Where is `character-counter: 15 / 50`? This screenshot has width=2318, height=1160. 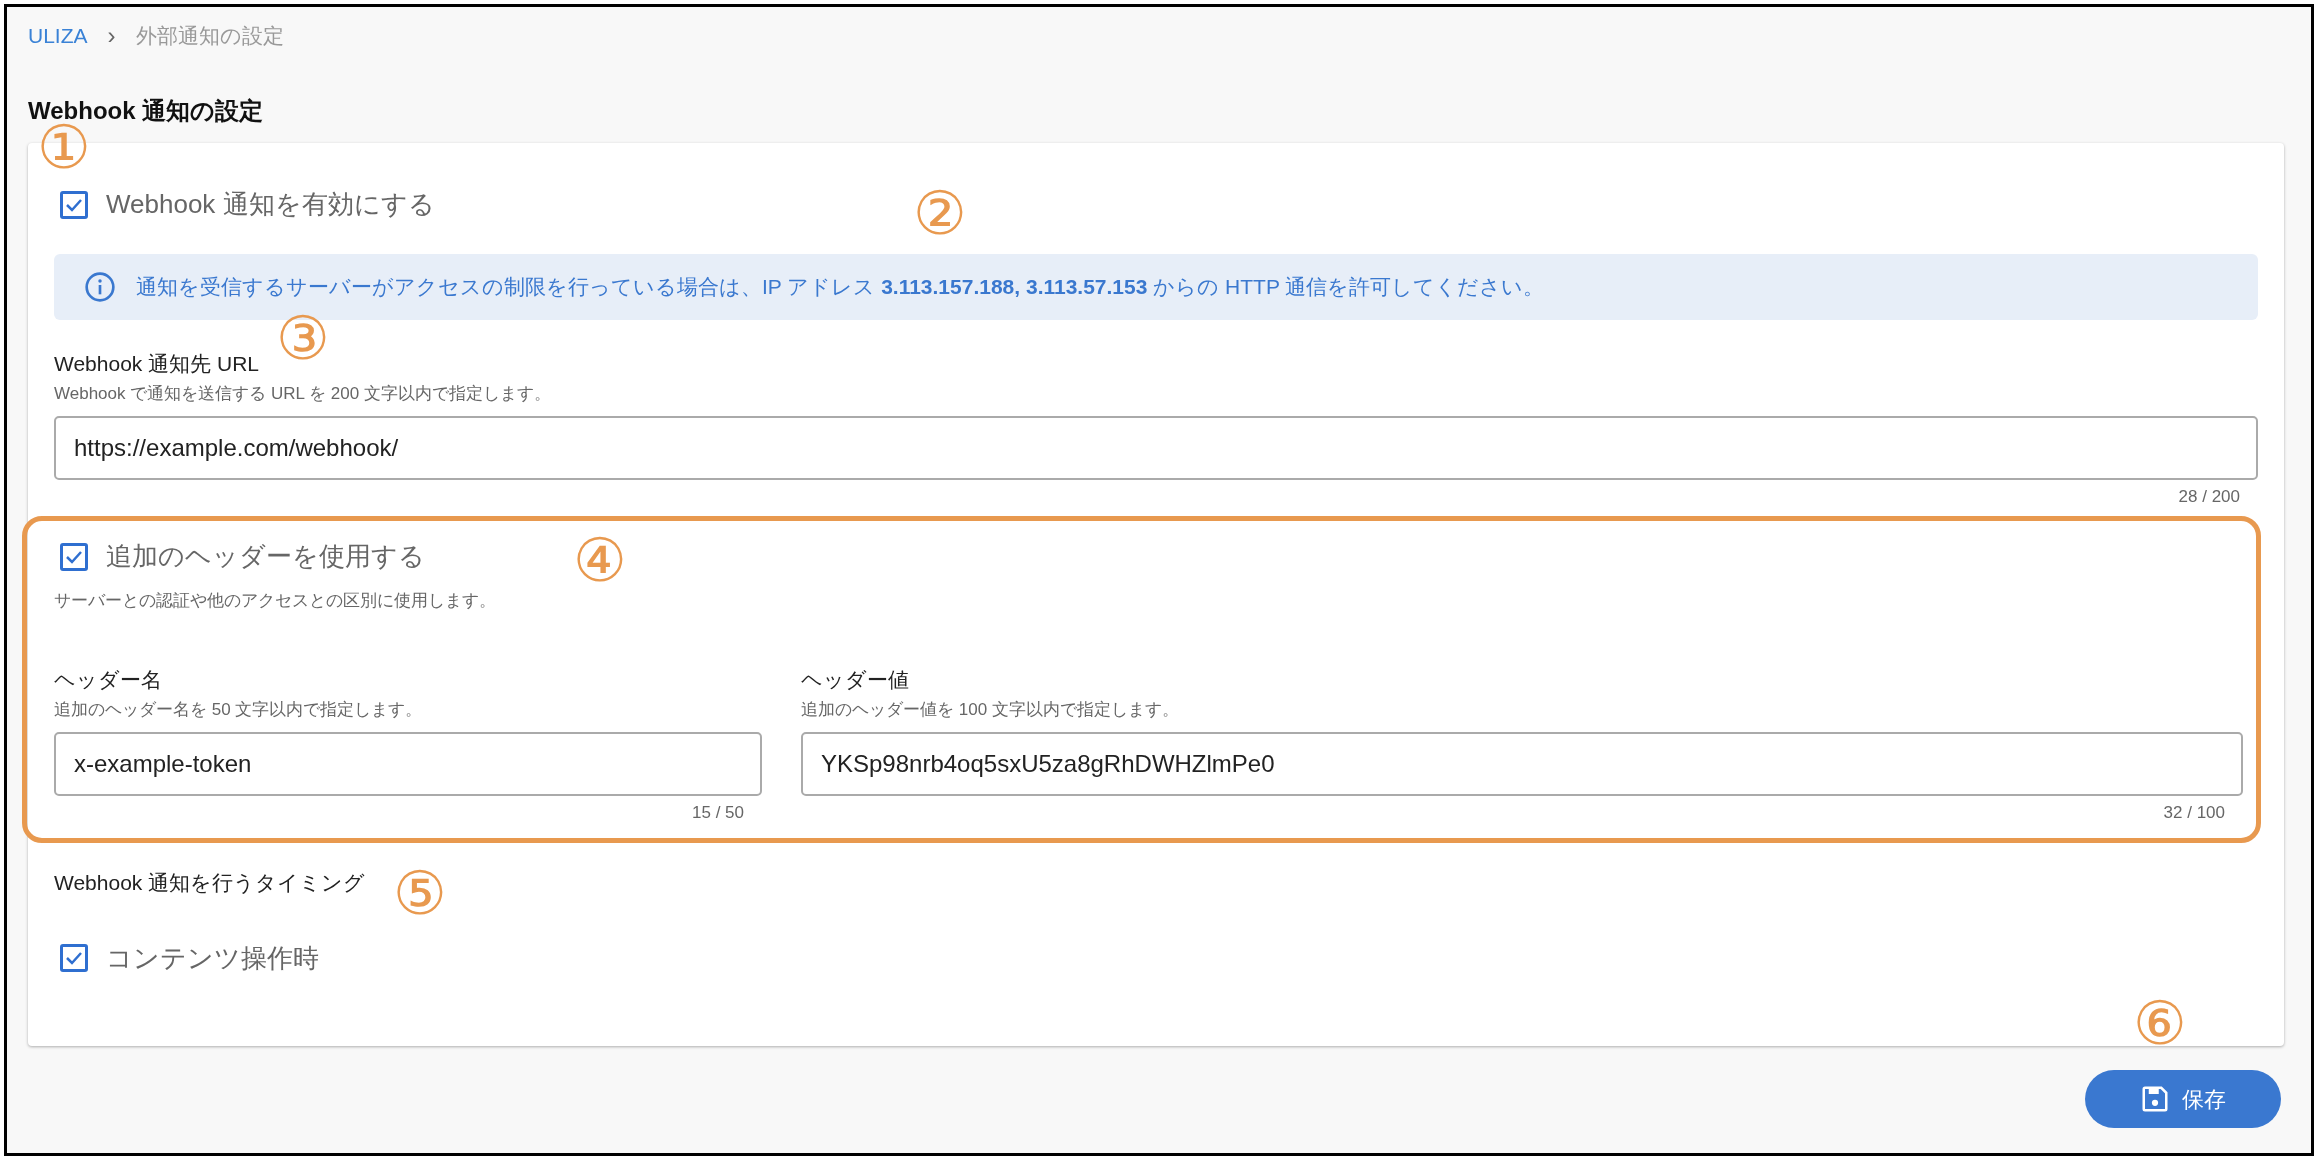
character-counter: 15 / 50 is located at coordinates (718, 812).